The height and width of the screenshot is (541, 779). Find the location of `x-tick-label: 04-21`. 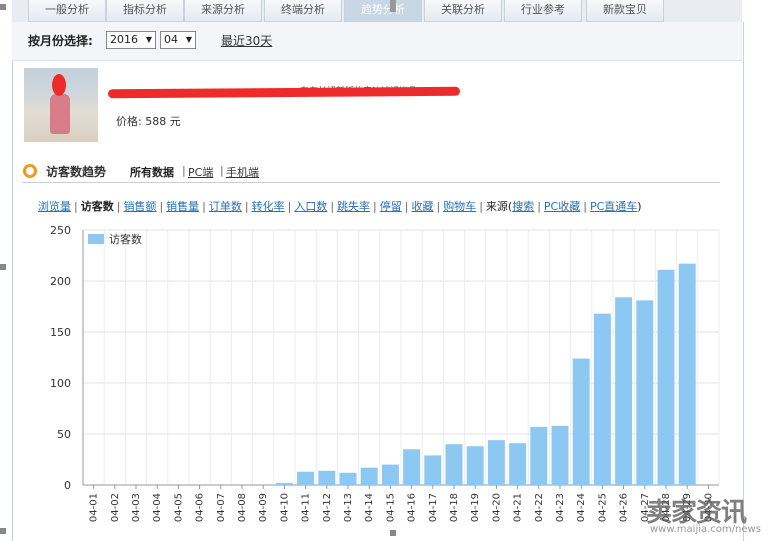

x-tick-label: 04-21 is located at coordinates (518, 507).